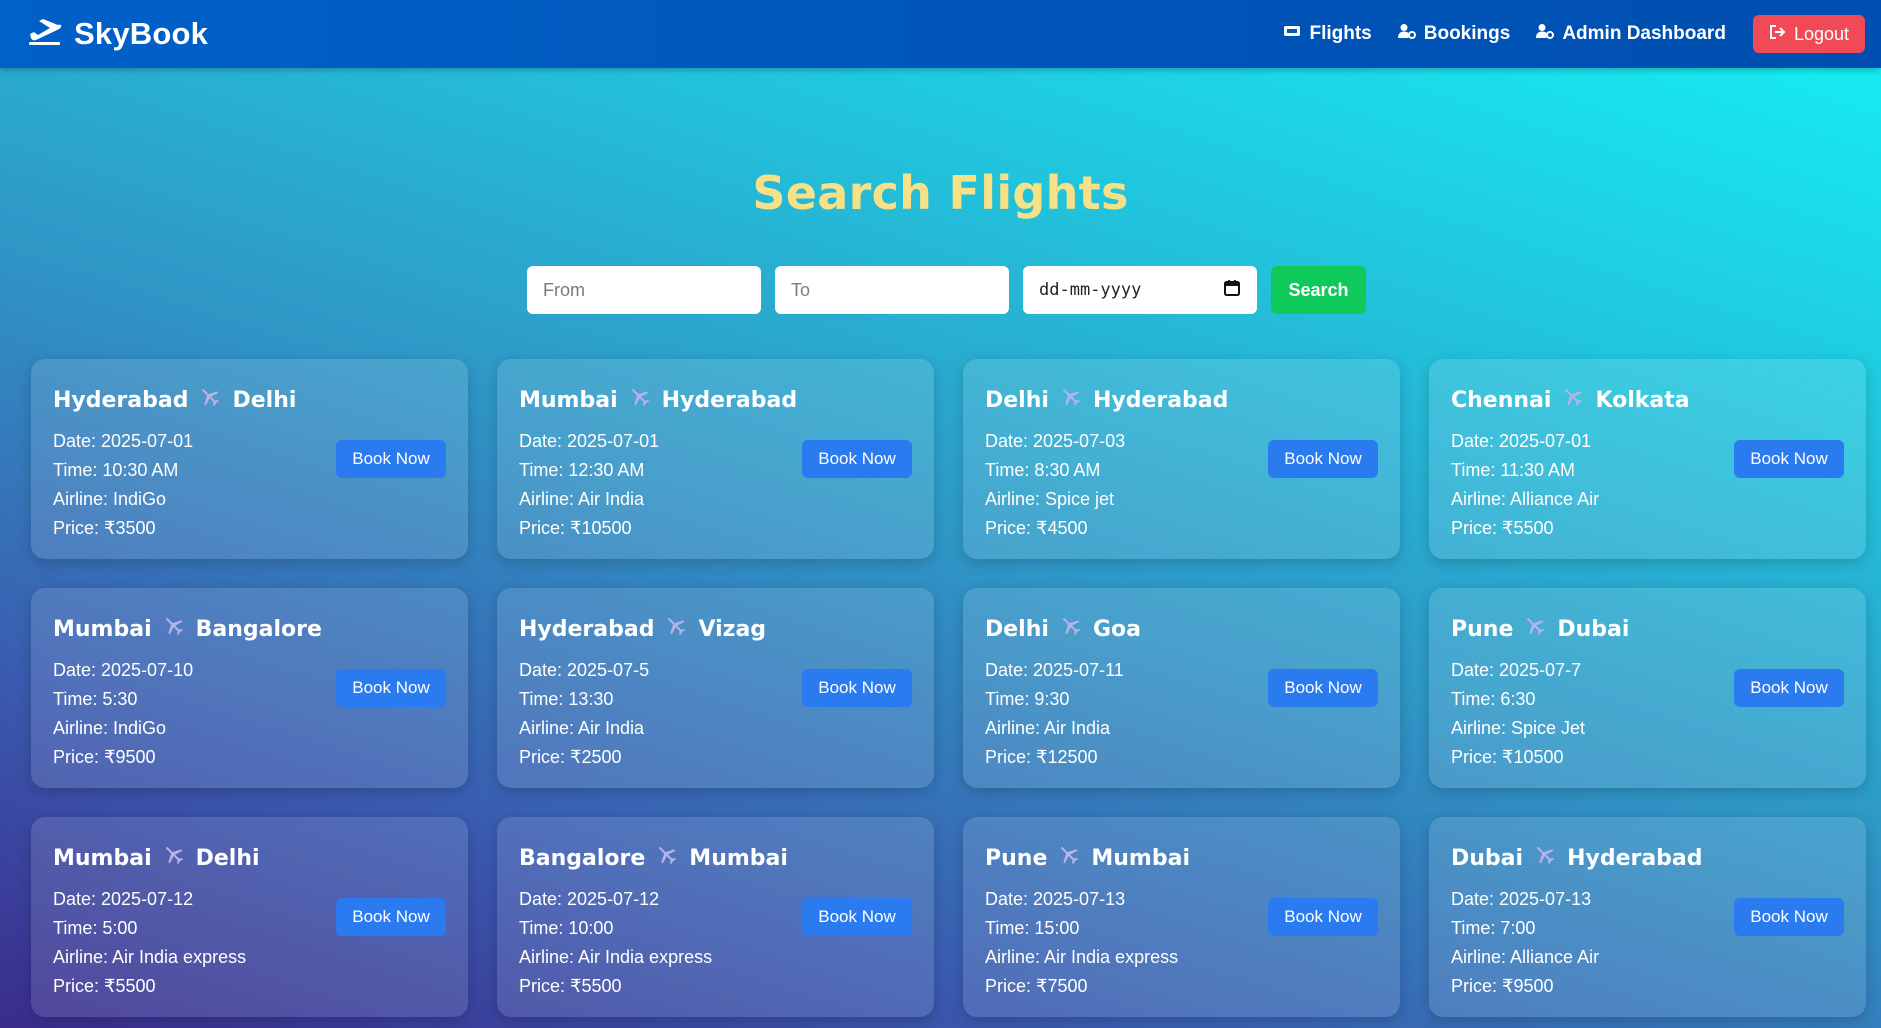 The image size is (1881, 1028). I want to click on flight-route: Hyderabad Delhi, so click(249, 400).